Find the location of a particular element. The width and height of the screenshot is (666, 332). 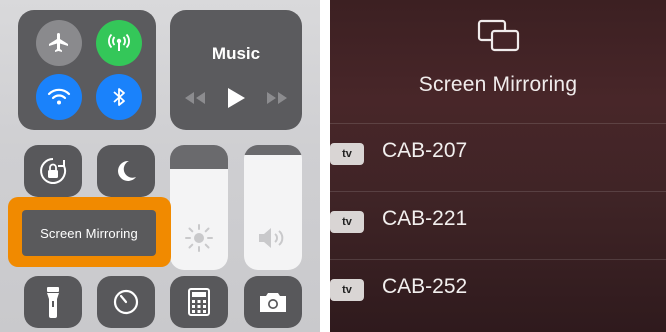

moon-icon is located at coordinates (127, 170).